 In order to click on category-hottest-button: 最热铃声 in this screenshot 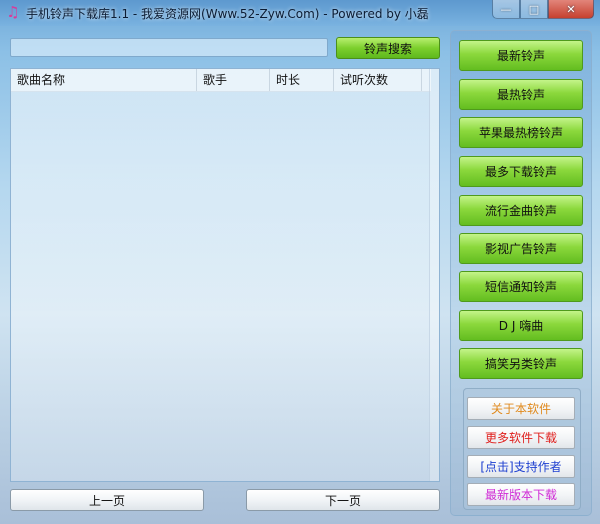, I will do `click(521, 94)`.